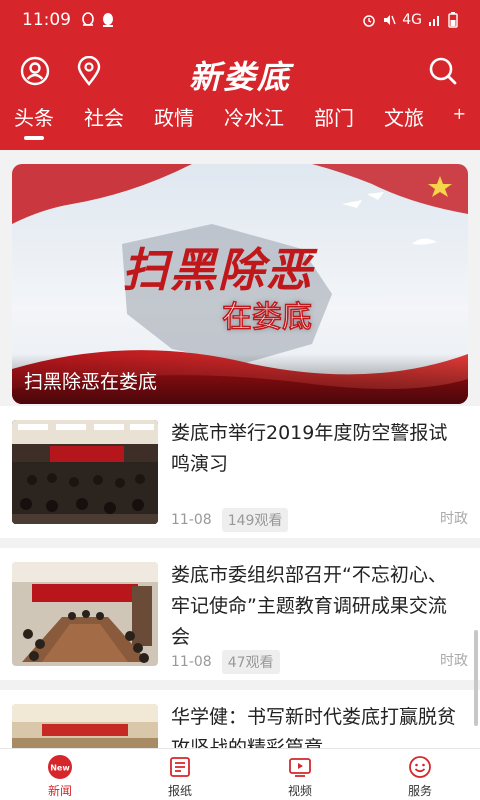 This screenshot has width=480, height=800. What do you see at coordinates (104, 114) in the screenshot?
I see `tab-society: 社会` at bounding box center [104, 114].